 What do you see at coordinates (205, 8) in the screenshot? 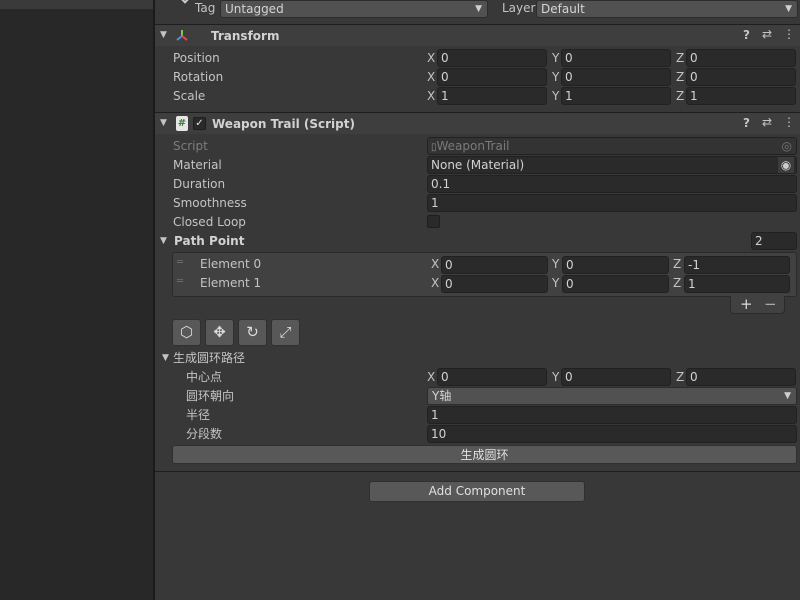
I see `tag-label: Tag` at bounding box center [205, 8].